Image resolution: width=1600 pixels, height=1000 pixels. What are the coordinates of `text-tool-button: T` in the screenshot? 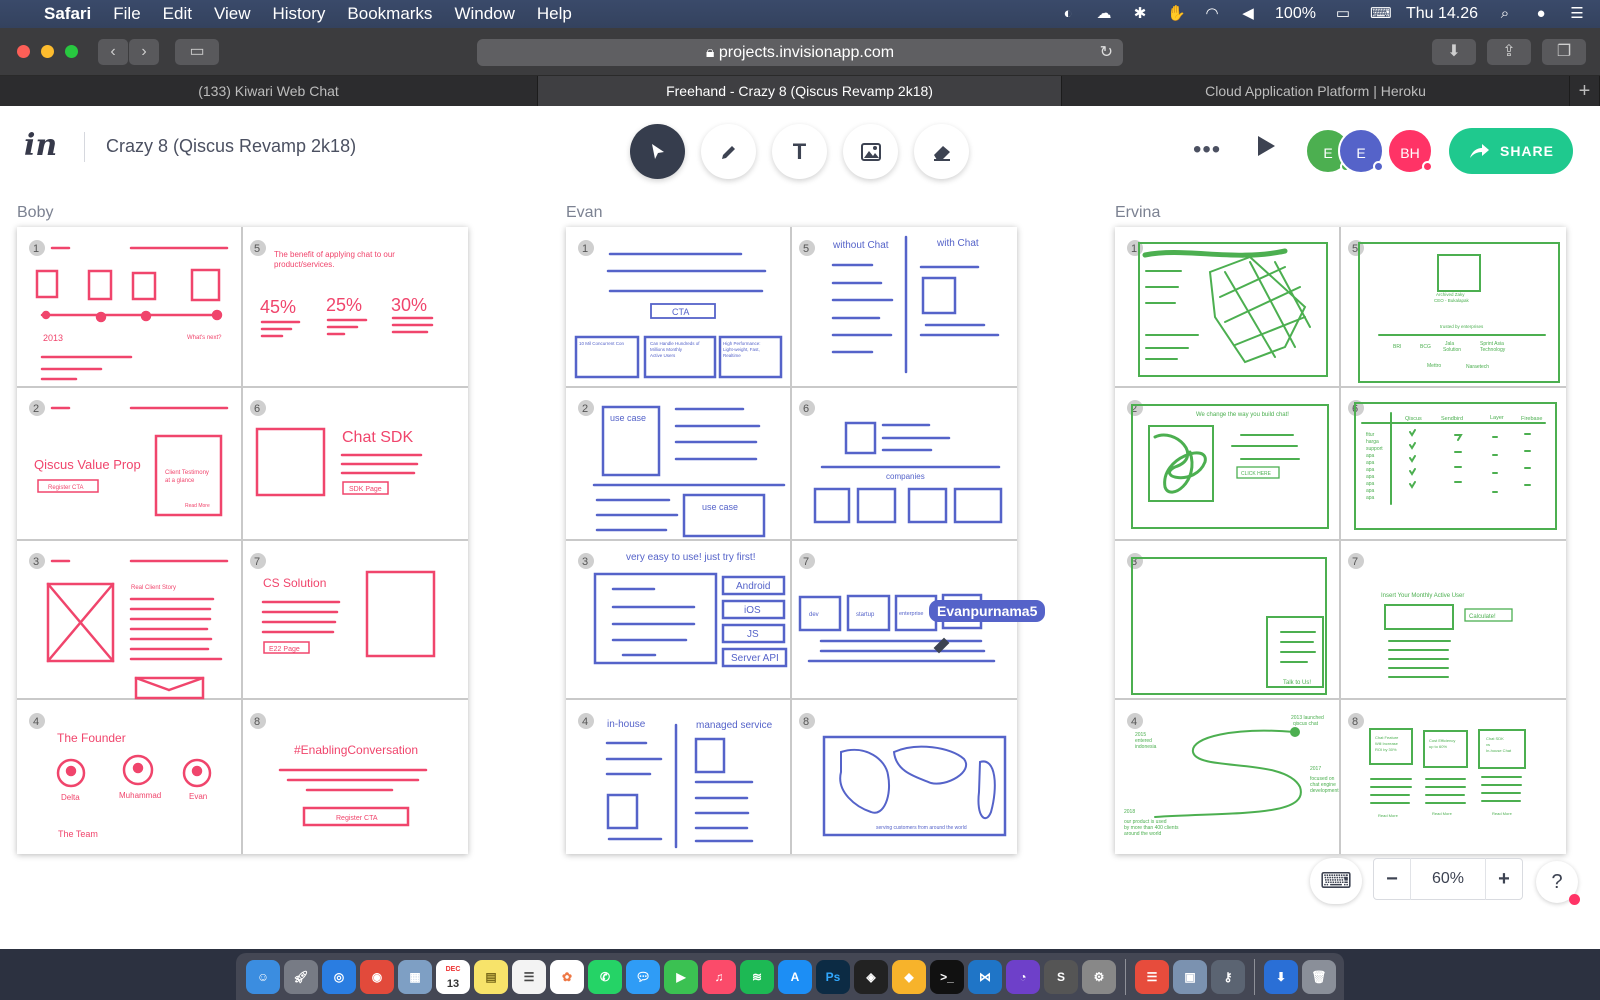 It's located at (799, 151).